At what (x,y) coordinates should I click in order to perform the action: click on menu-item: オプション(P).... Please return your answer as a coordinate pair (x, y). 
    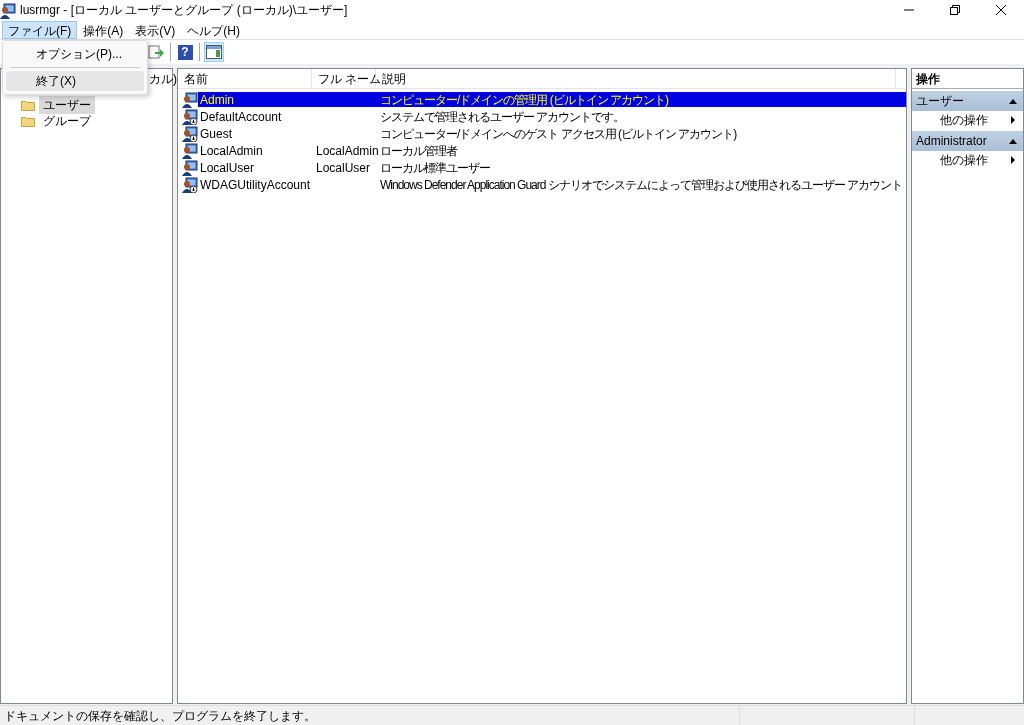
    Looking at the image, I should click on (75, 54).